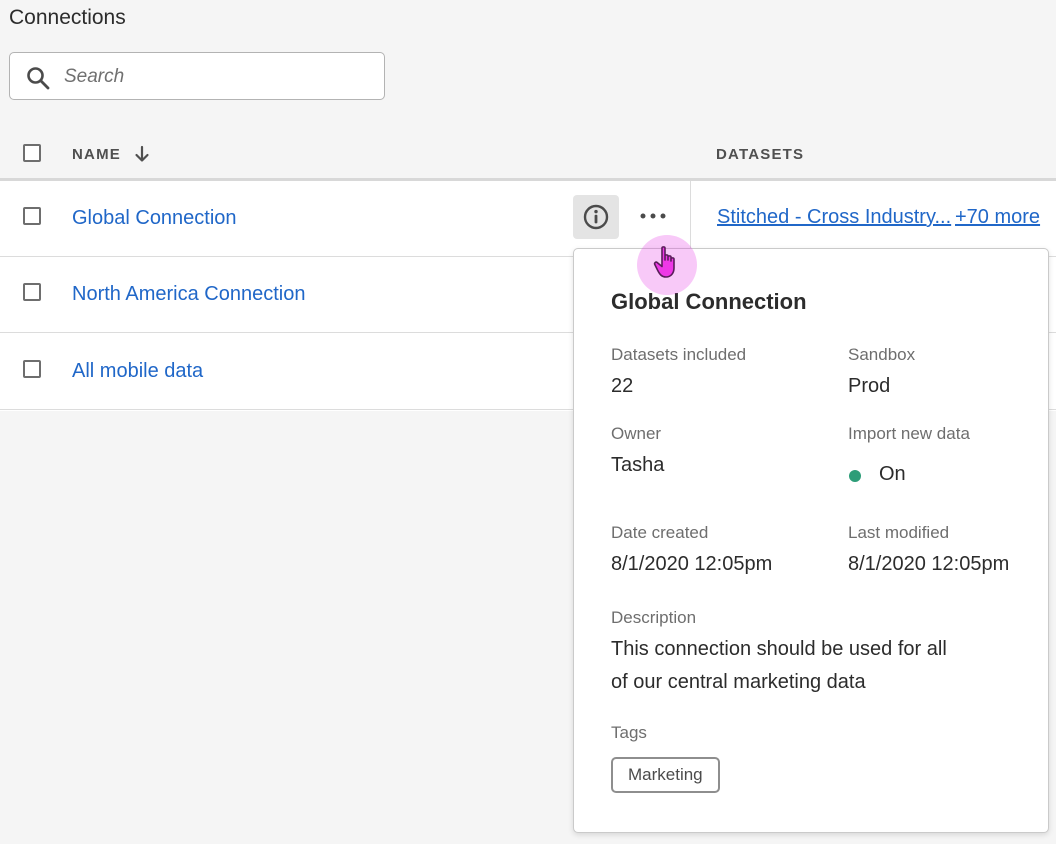 The image size is (1056, 844). I want to click on search-input, so click(219, 77).